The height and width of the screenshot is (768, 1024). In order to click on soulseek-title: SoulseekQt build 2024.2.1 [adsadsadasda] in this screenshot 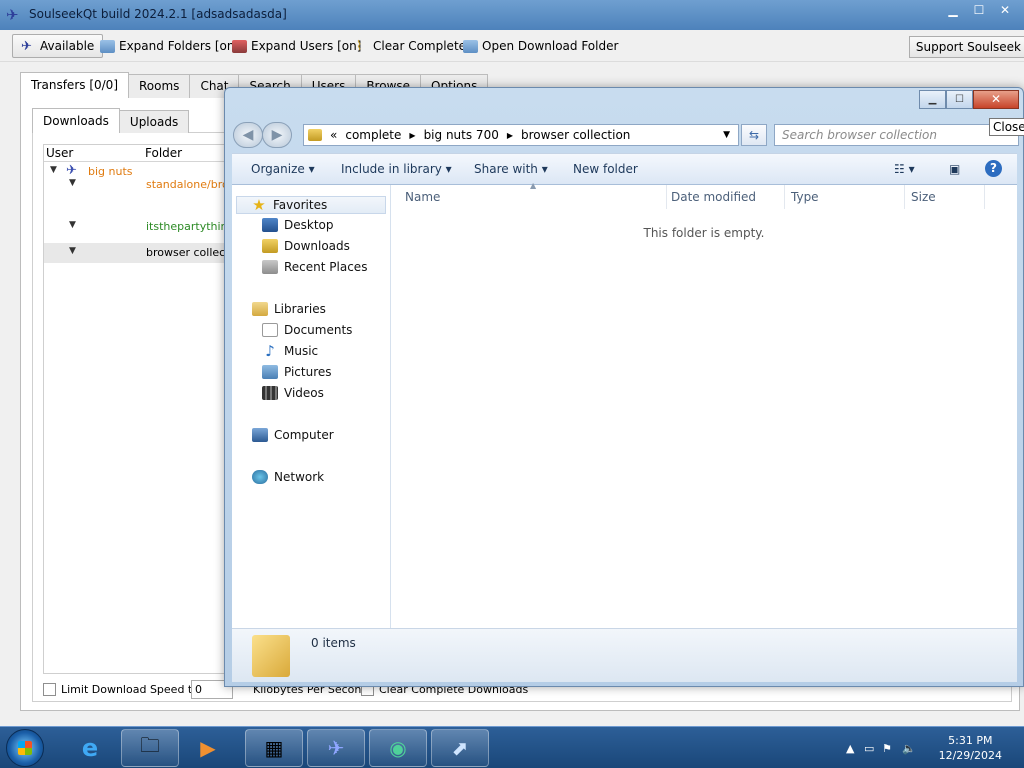, I will do `click(158, 14)`.